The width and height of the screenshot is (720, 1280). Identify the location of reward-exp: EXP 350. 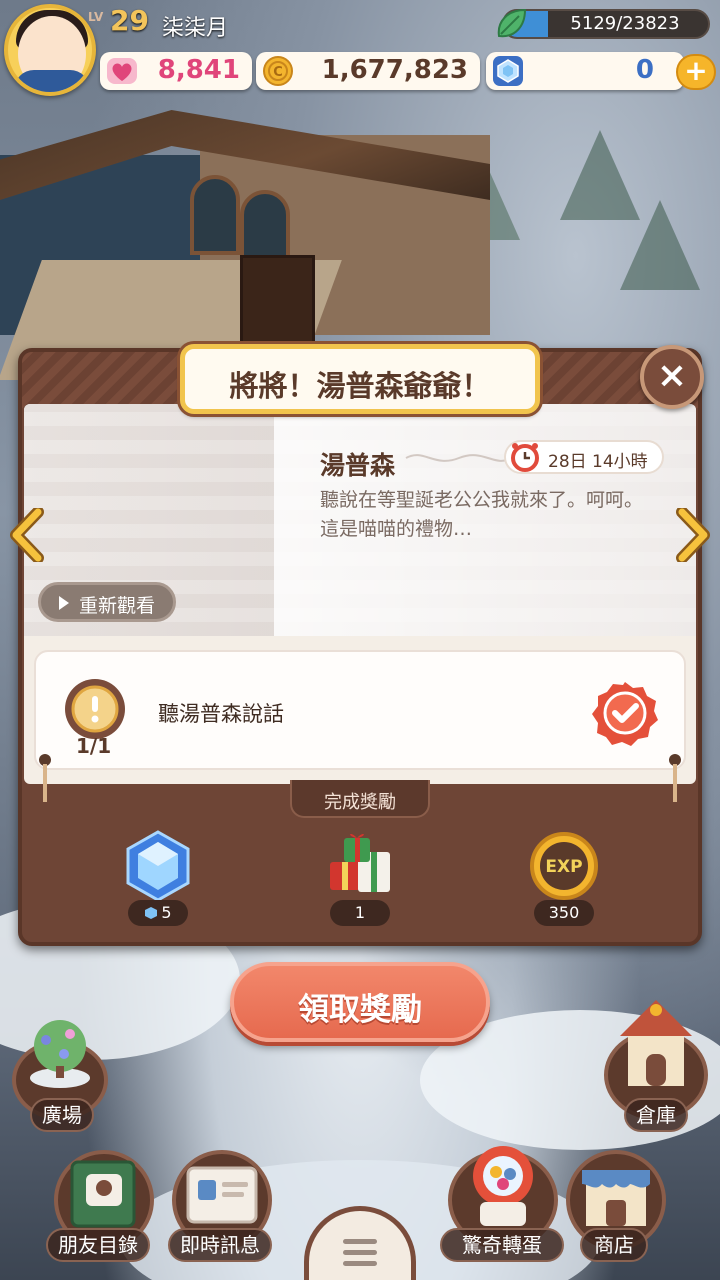
(564, 878).